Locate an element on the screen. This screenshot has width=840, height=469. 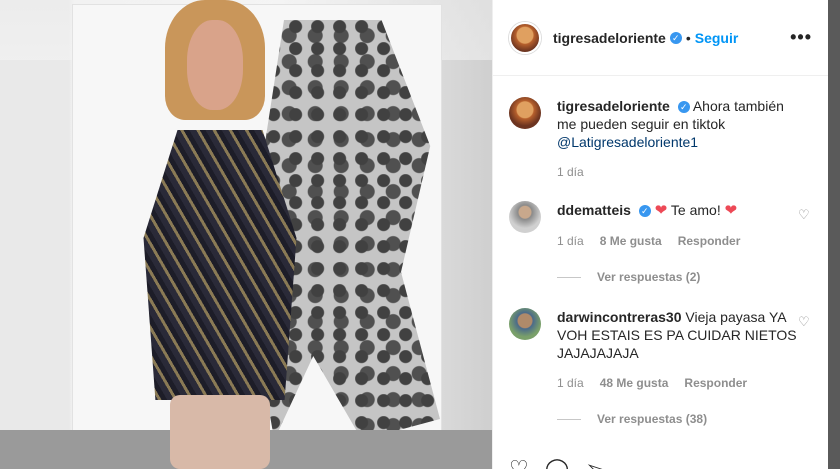
caption-username: tigresadeloriente is located at coordinates (613, 106).